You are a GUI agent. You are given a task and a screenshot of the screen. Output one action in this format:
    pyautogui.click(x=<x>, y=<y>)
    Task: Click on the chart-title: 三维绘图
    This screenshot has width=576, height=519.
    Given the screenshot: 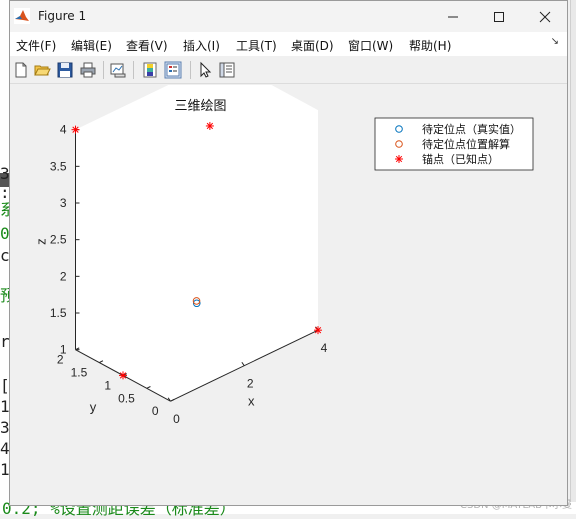 What is the action you would take?
    pyautogui.click(x=200, y=105)
    